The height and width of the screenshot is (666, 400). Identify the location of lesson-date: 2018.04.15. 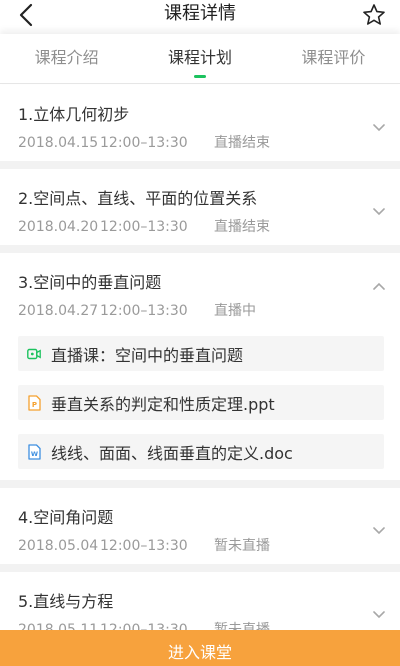
(58, 143).